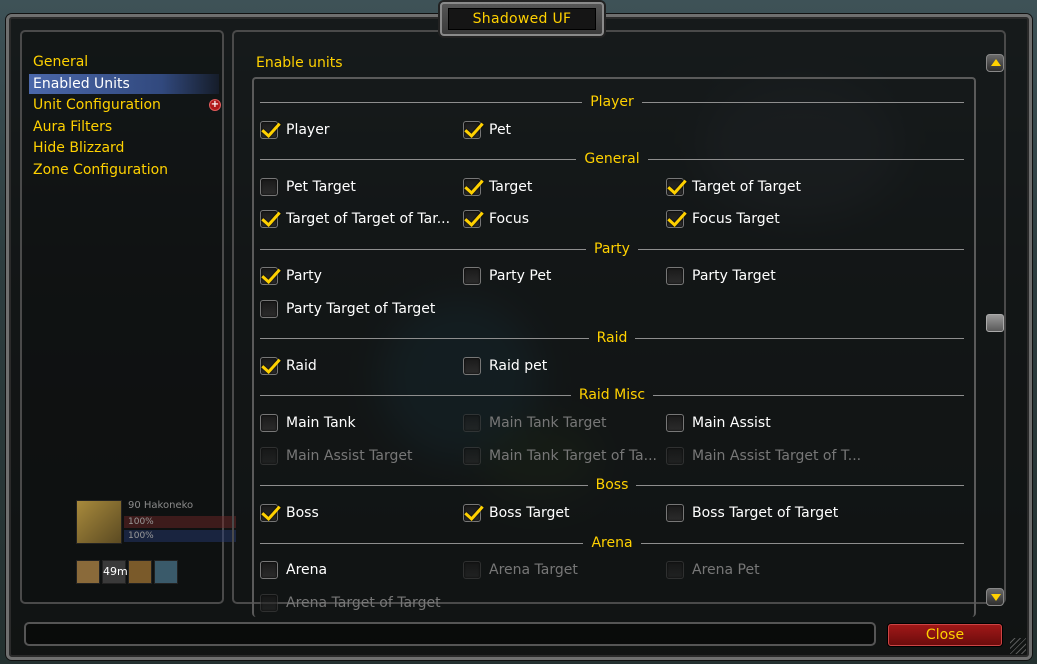  What do you see at coordinates (713, 570) in the screenshot?
I see `checkbox-arena-pet: Arena Pet` at bounding box center [713, 570].